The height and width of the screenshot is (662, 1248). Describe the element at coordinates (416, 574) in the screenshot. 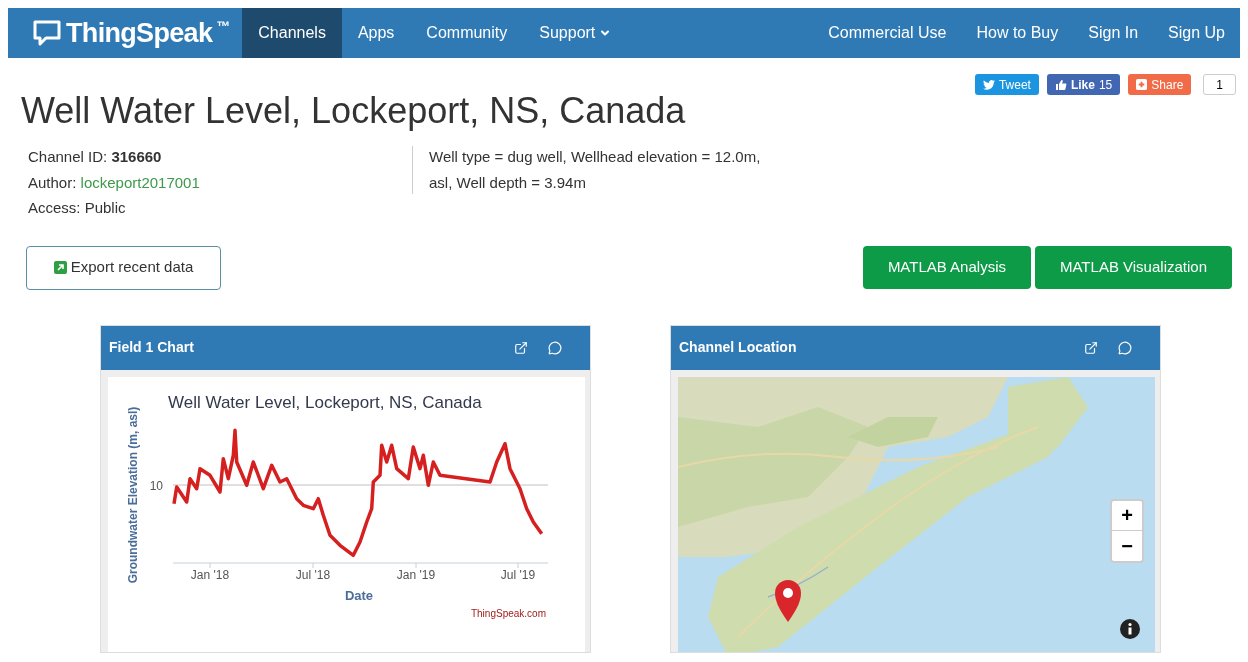

I see `x-tick-label: Jan '19` at that location.